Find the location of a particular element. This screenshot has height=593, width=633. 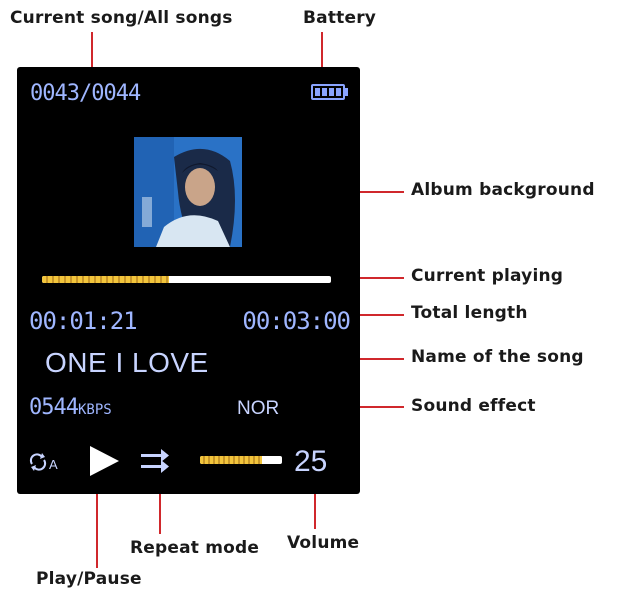

volume-level: 25 is located at coordinates (311, 461).